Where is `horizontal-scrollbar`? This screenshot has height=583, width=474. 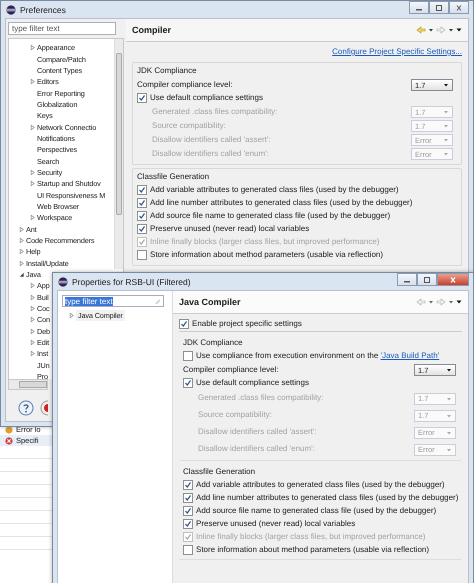
horizontal-scrollbar is located at coordinates (28, 384).